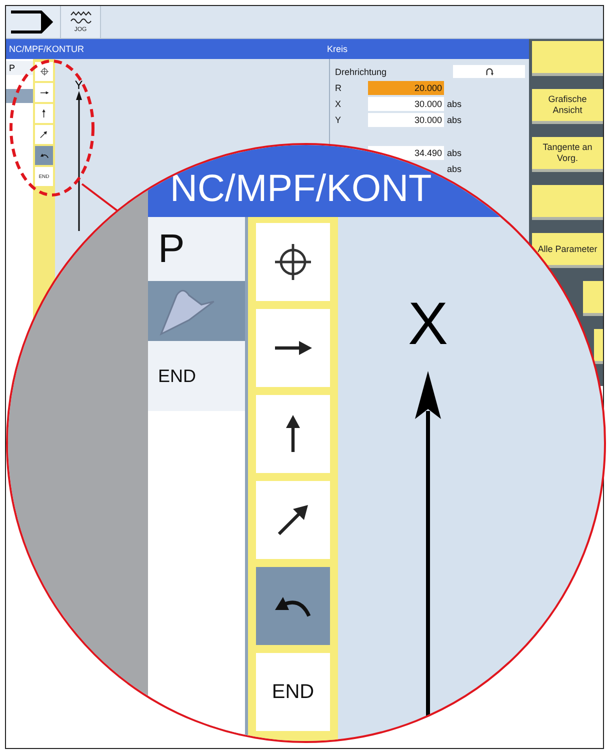 Image resolution: width=609 pixels, height=754 pixels. What do you see at coordinates (337, 49) in the screenshot?
I see `panel-title: Kreis` at bounding box center [337, 49].